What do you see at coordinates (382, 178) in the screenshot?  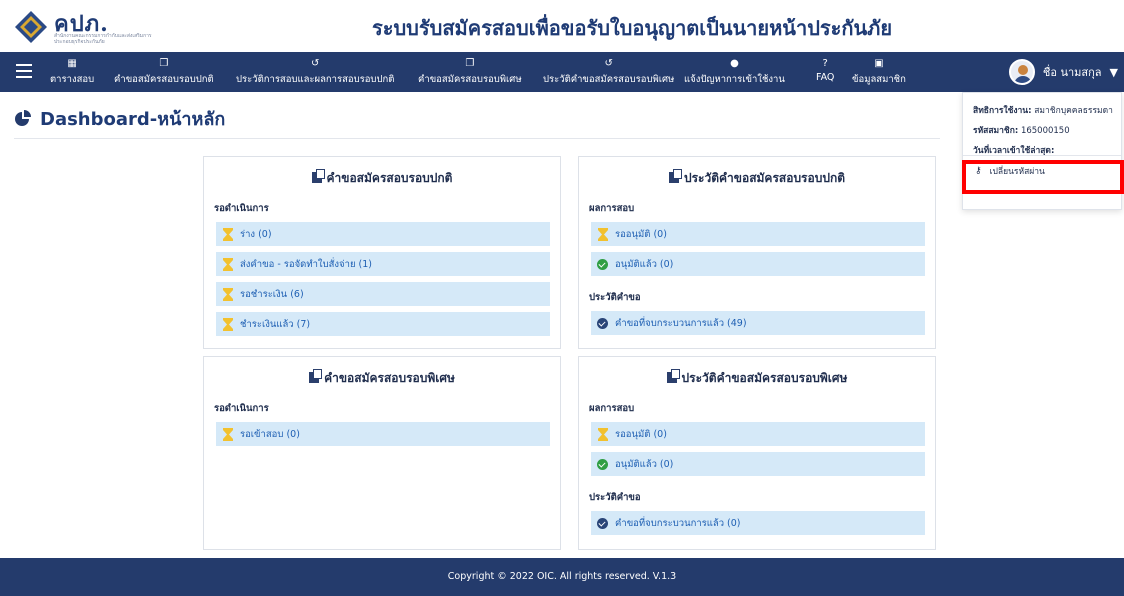 I see `card-title: คำขอสมัครสอบรอบปกติ` at bounding box center [382, 178].